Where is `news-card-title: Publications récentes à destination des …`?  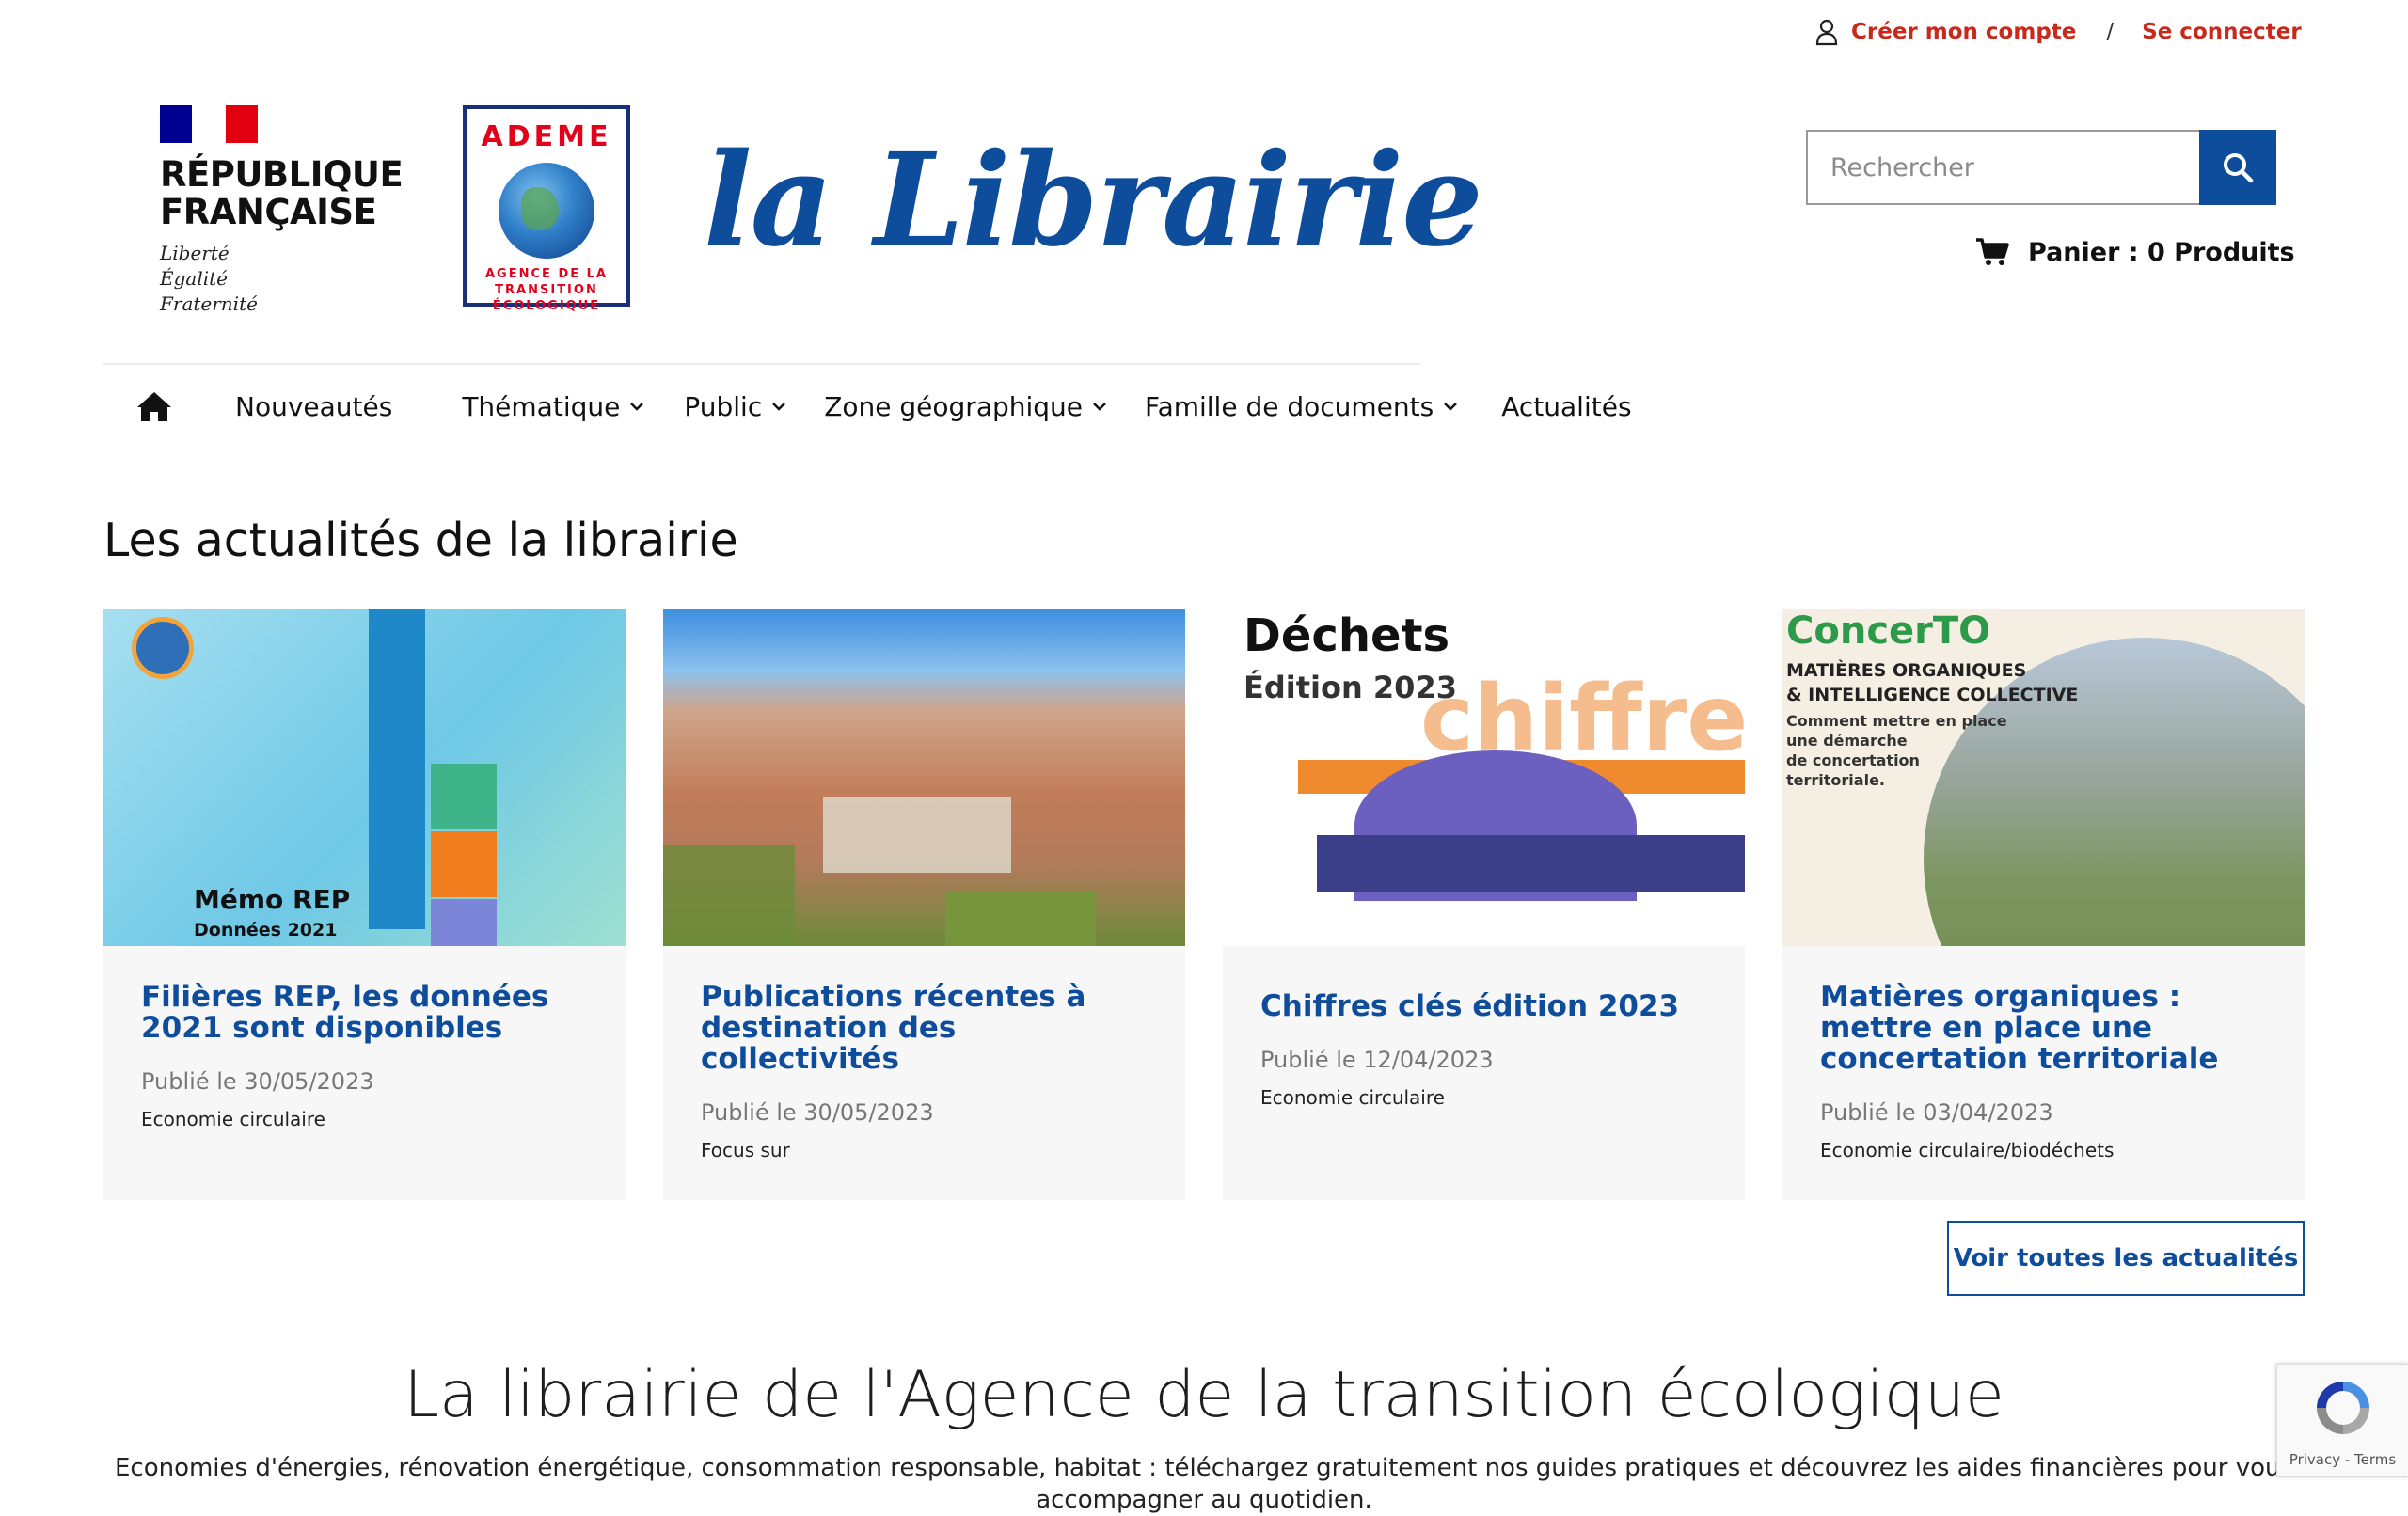
news-card-title: Publications récentes à destination des … is located at coordinates (925, 1028).